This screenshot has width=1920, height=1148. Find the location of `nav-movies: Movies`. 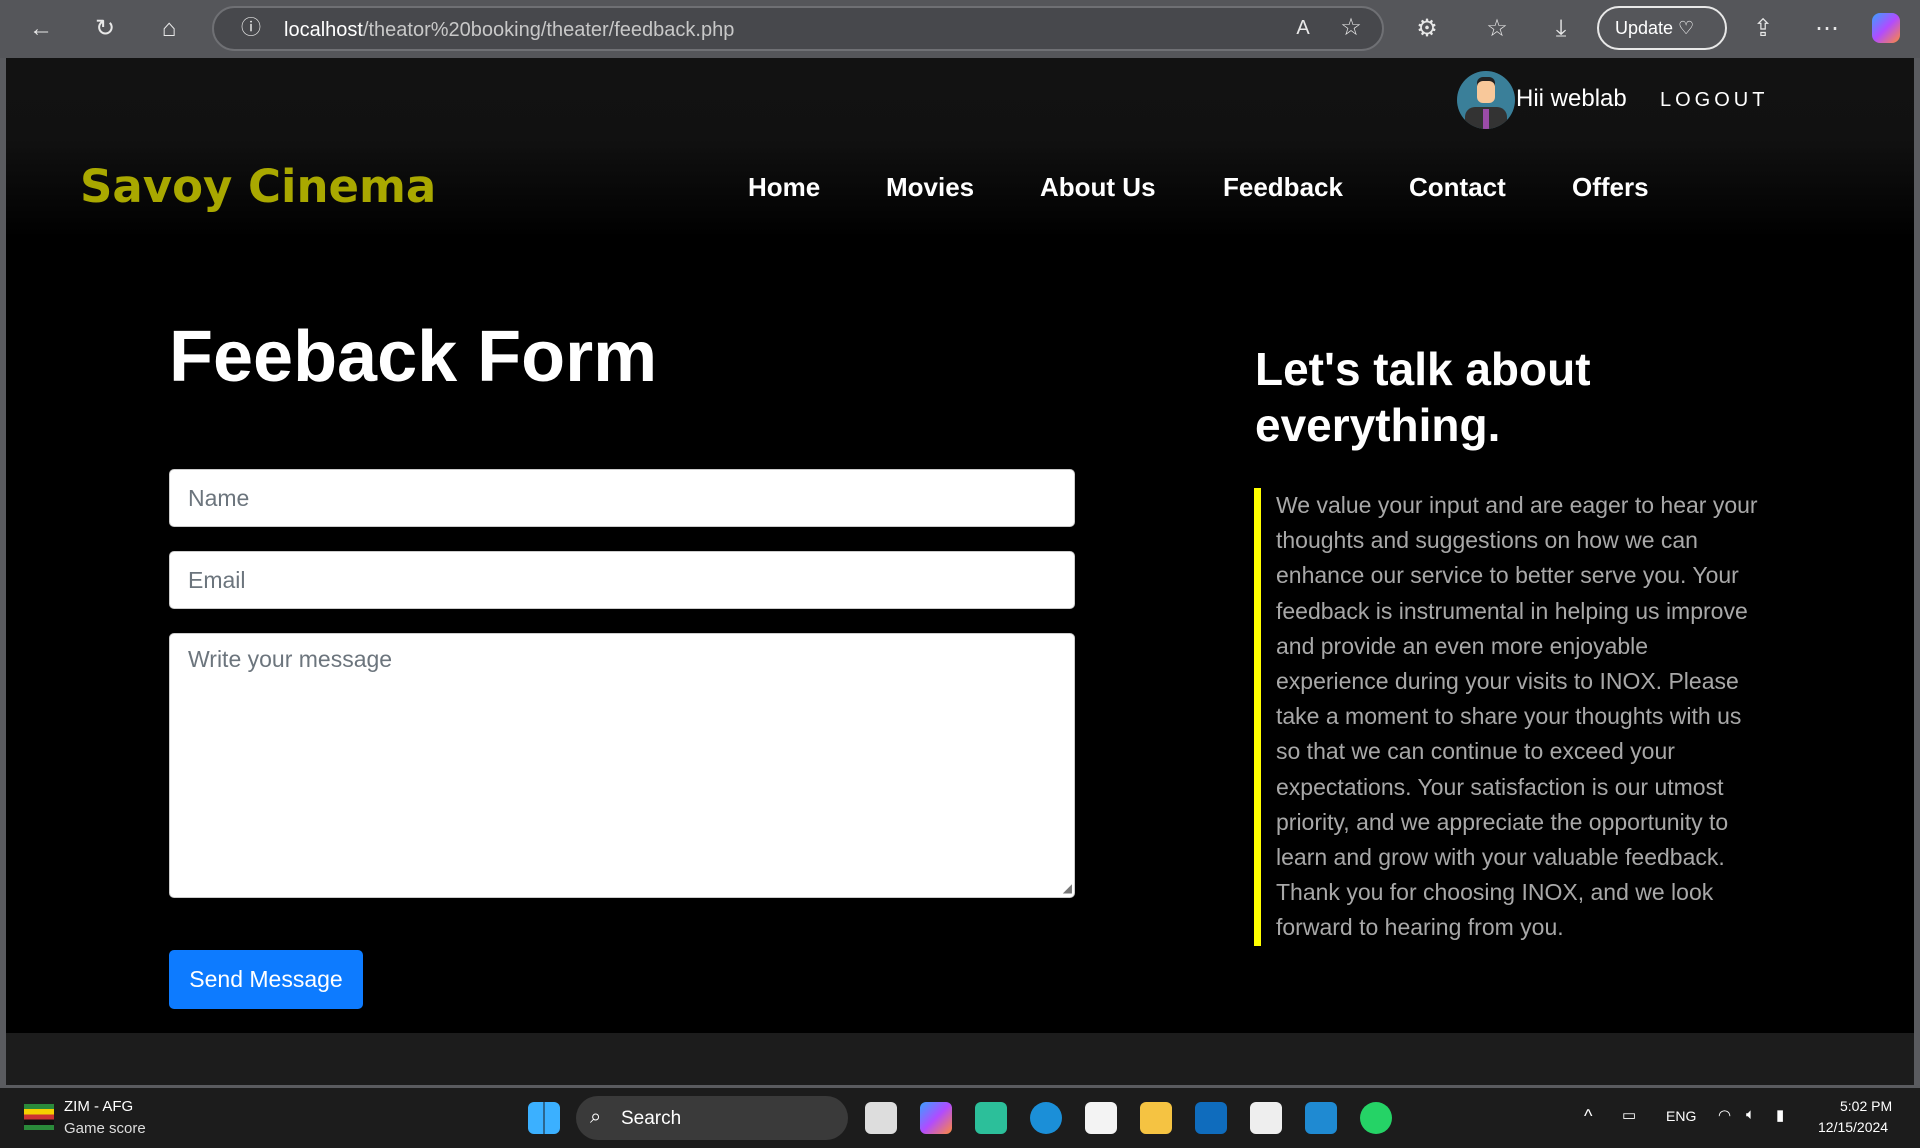

nav-movies: Movies is located at coordinates (930, 187).